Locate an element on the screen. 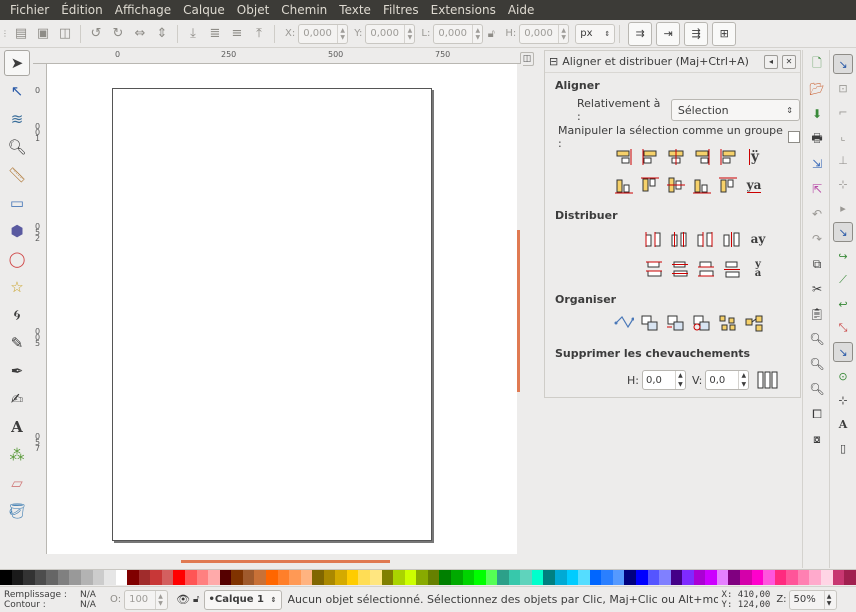  duplicate-icon: ⧠ is located at coordinates (817, 414).